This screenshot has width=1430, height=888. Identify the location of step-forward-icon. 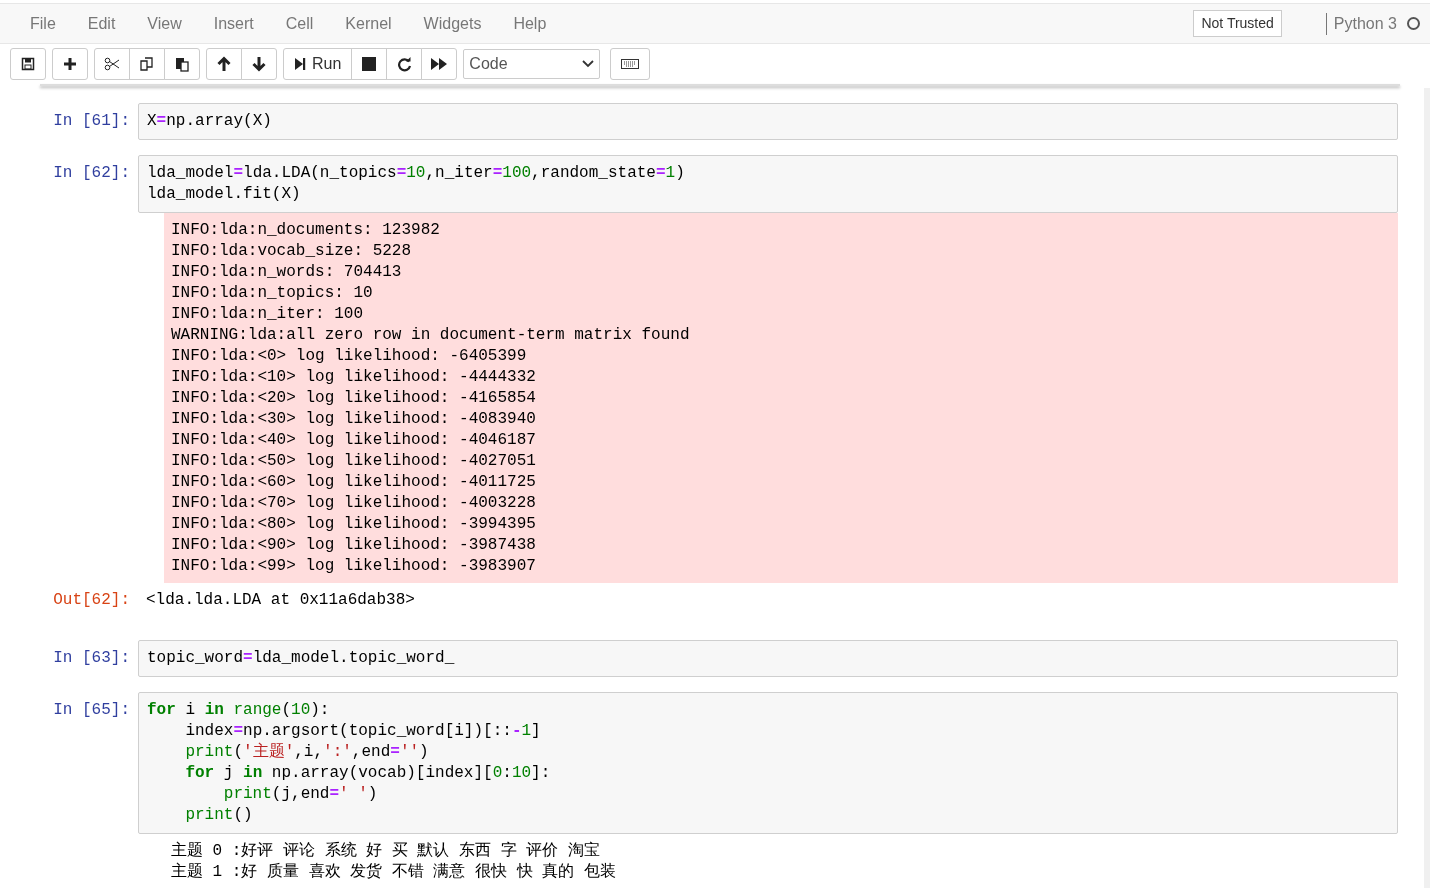
(300, 64).